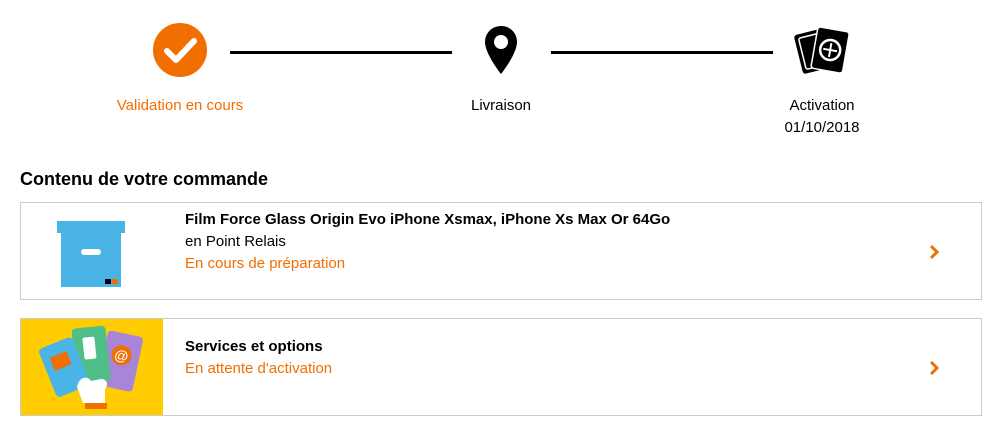 This screenshot has width=998, height=430. Describe the element at coordinates (501, 105) in the screenshot. I see `step-label-livraison: Livraison` at that location.